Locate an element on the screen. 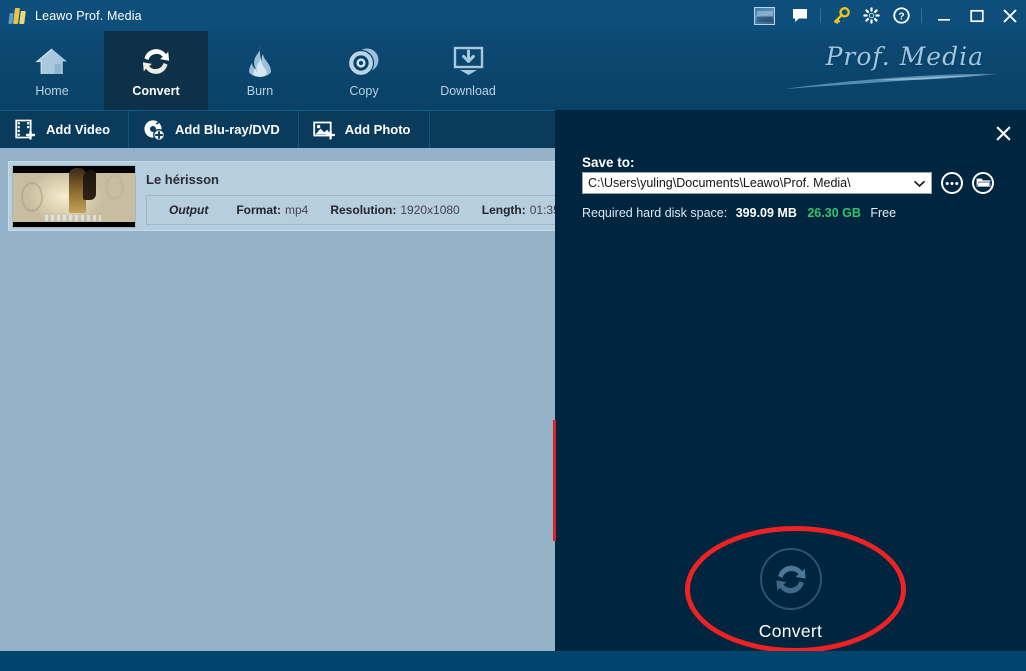 This screenshot has height=671, width=1026. settings-gear-icon is located at coordinates (871, 15).